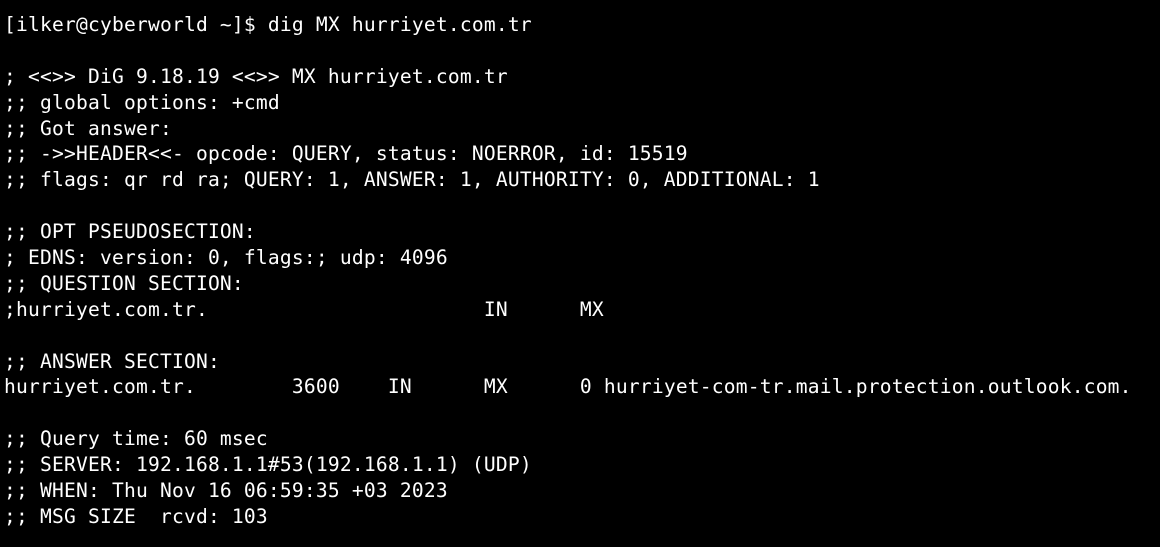 The image size is (1160, 547). Describe the element at coordinates (124, 283) in the screenshot. I see `question-section-heading: ;; QUESTION SECTION:` at that location.